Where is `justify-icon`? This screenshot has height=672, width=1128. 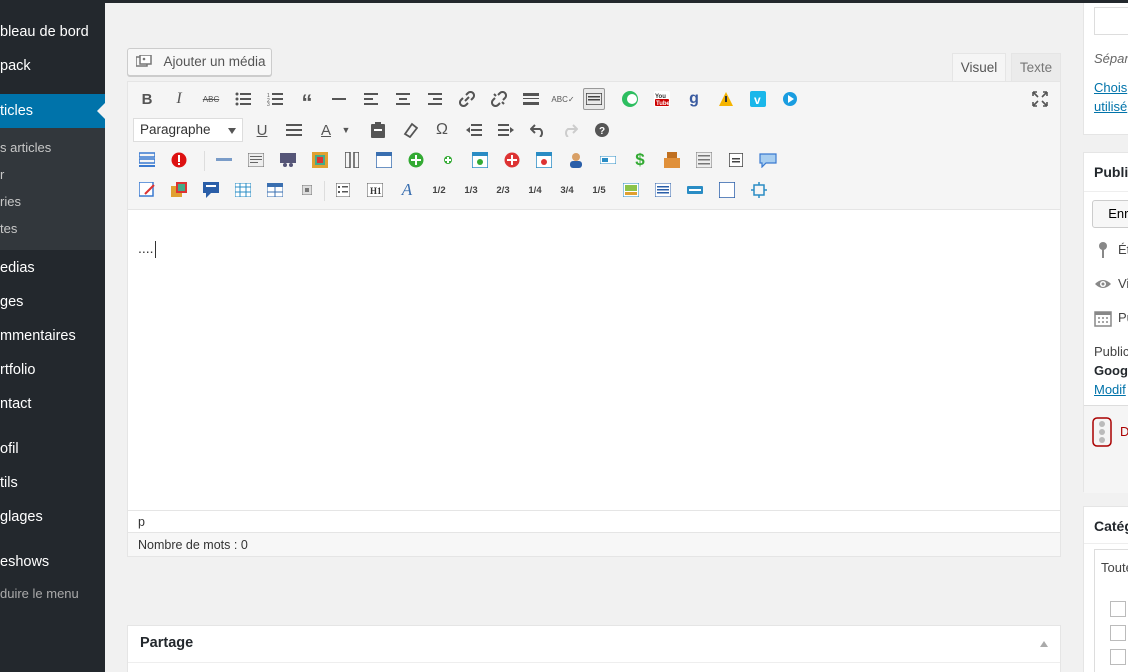
justify-icon is located at coordinates (294, 130).